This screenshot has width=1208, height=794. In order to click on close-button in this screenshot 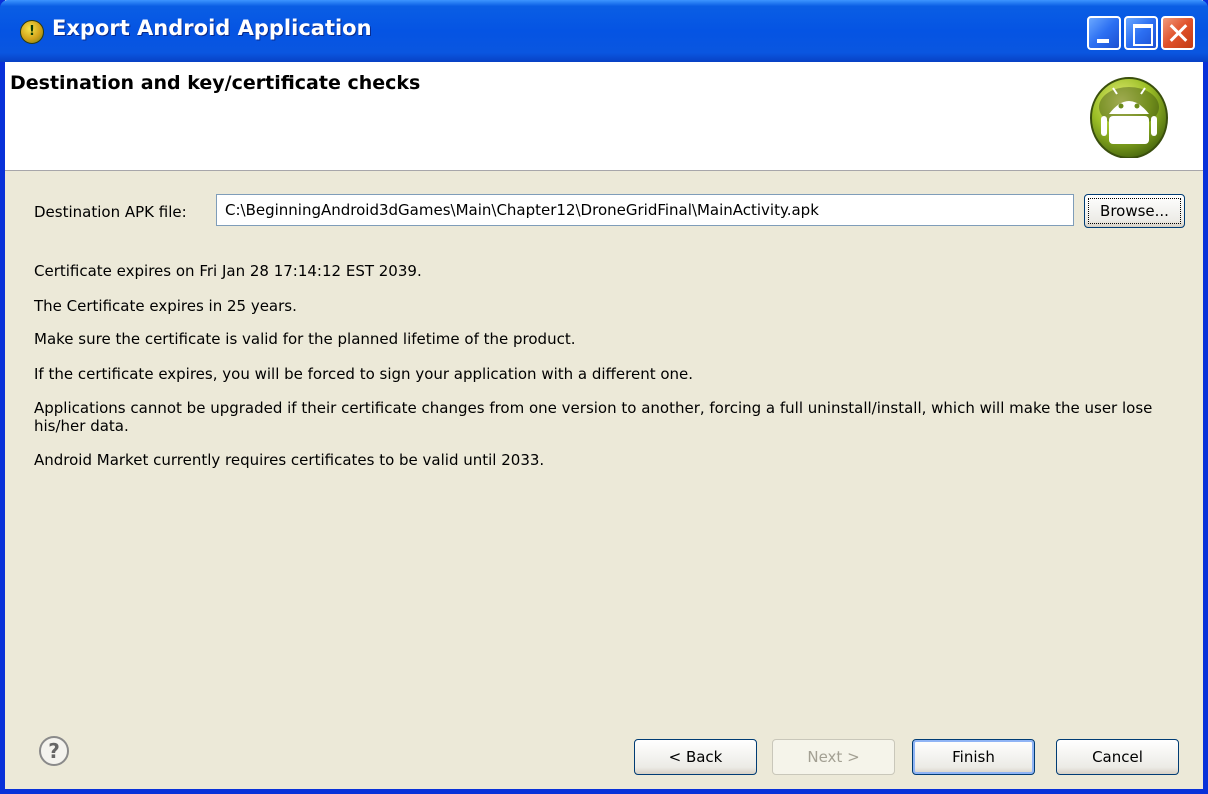, I will do `click(1178, 33)`.